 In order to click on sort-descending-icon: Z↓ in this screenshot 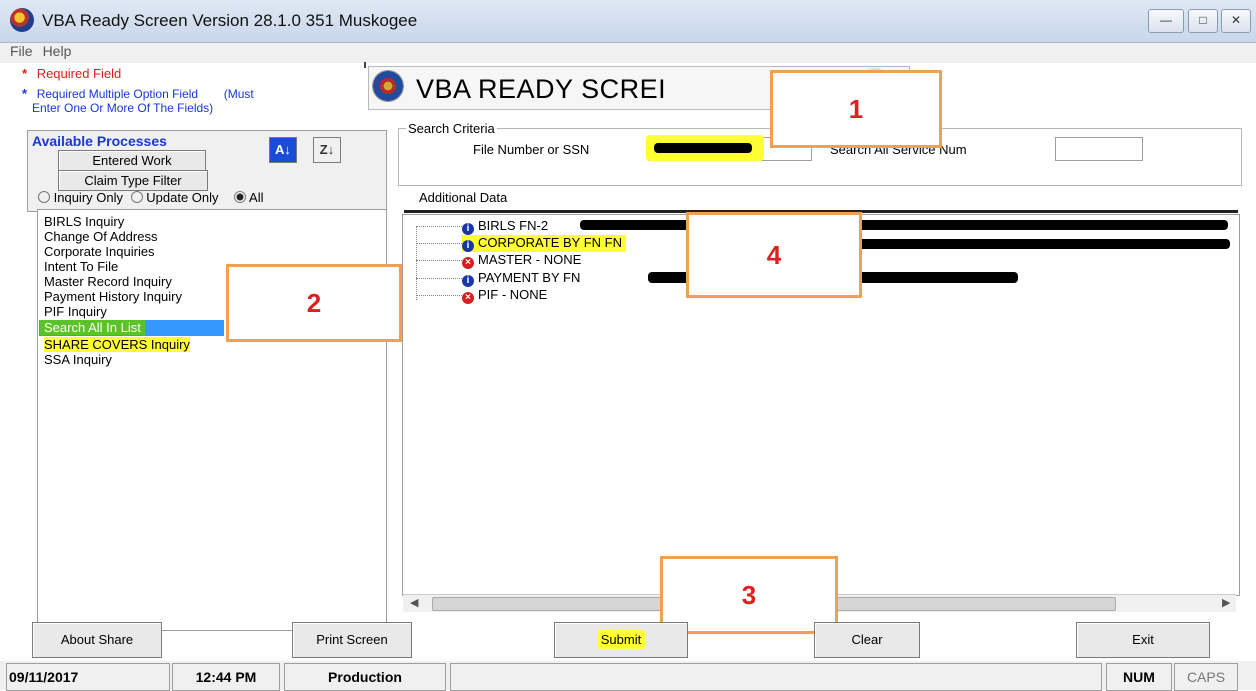, I will do `click(327, 150)`.